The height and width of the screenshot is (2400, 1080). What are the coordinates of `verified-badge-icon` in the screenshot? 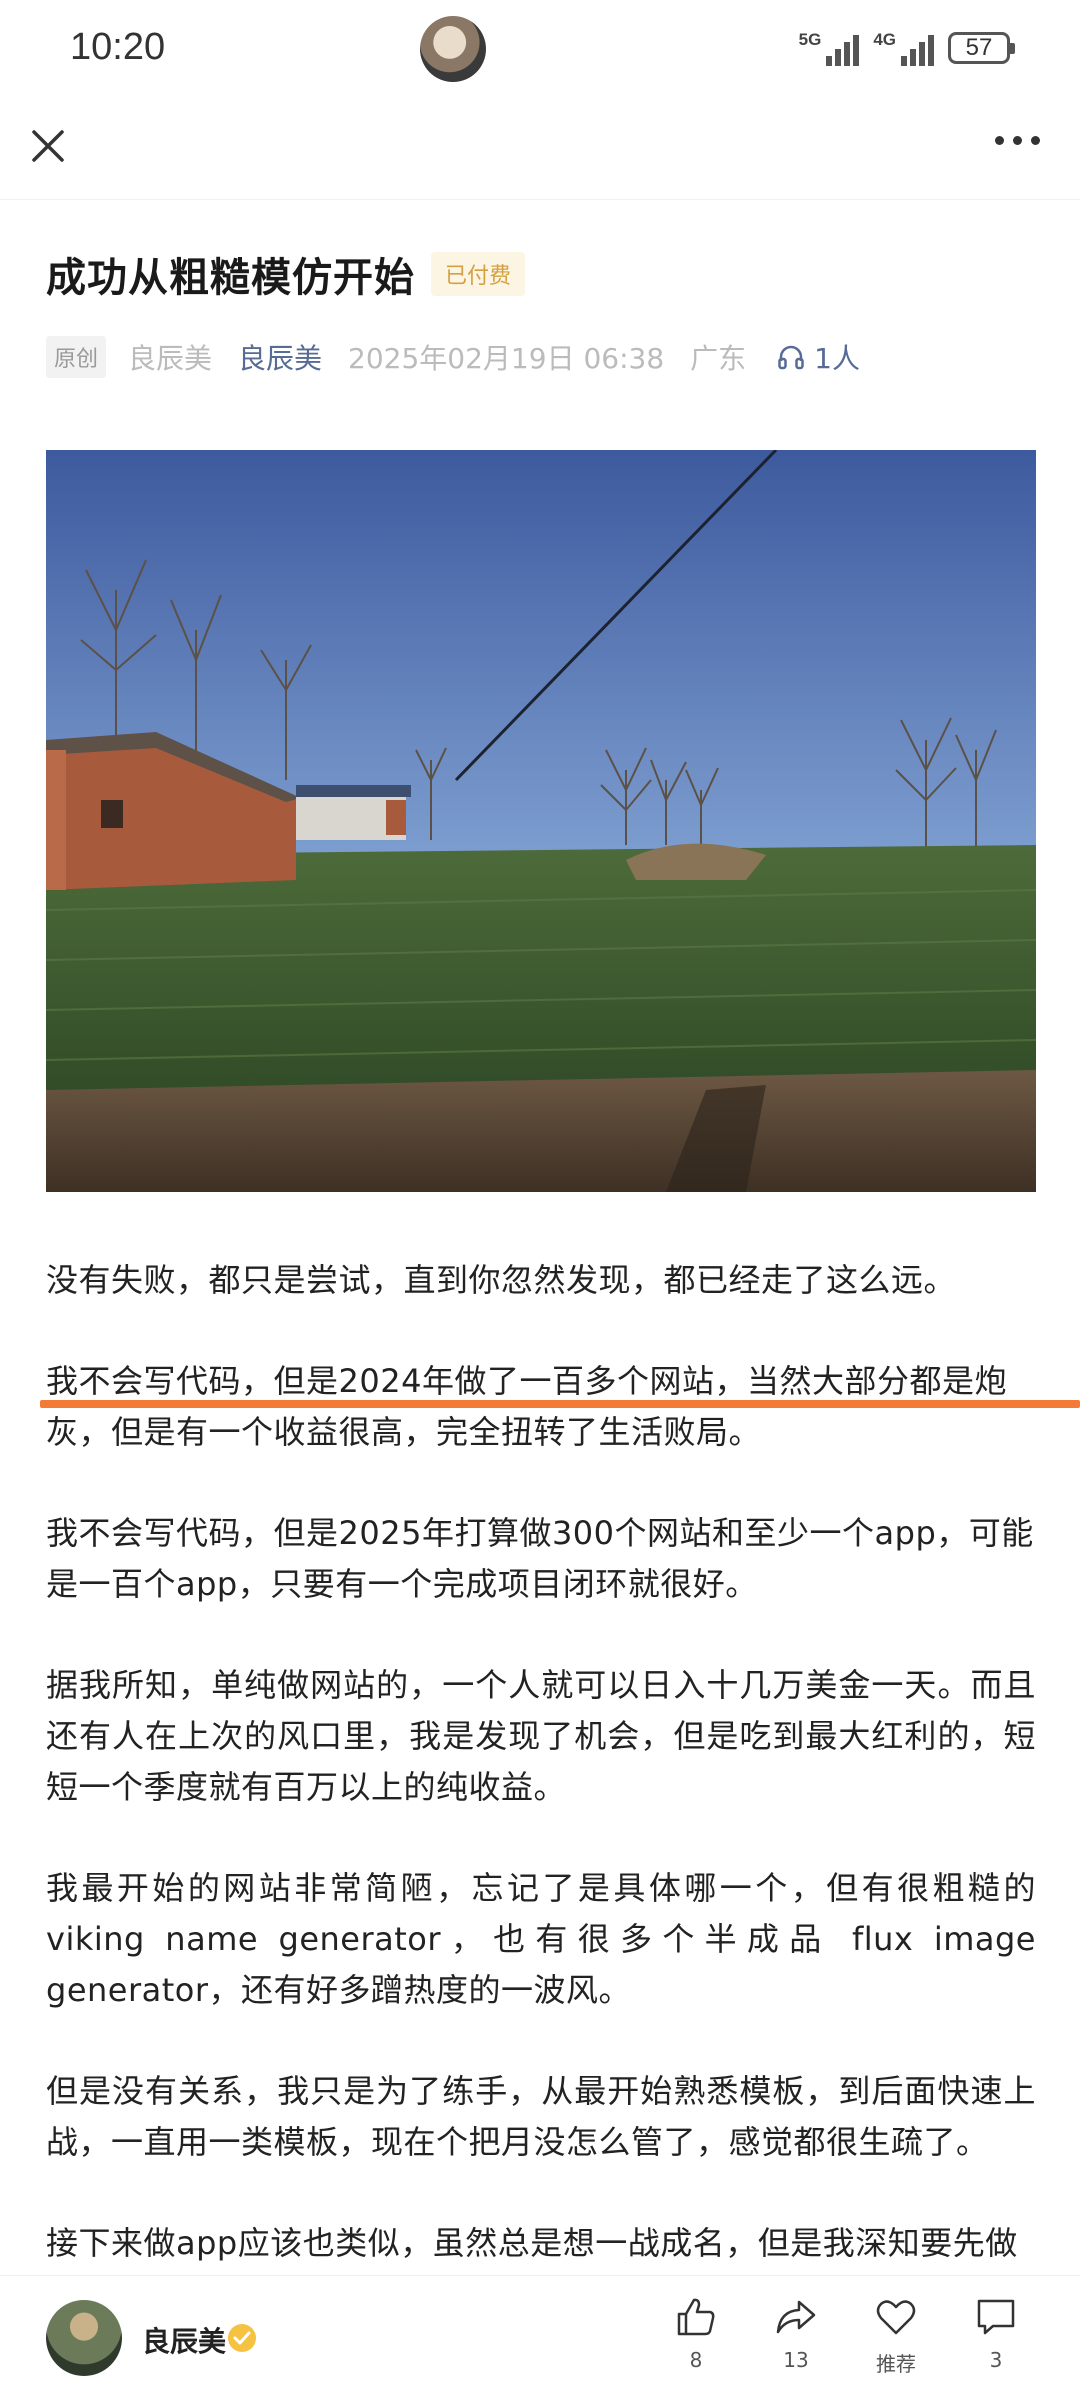 It's located at (242, 2338).